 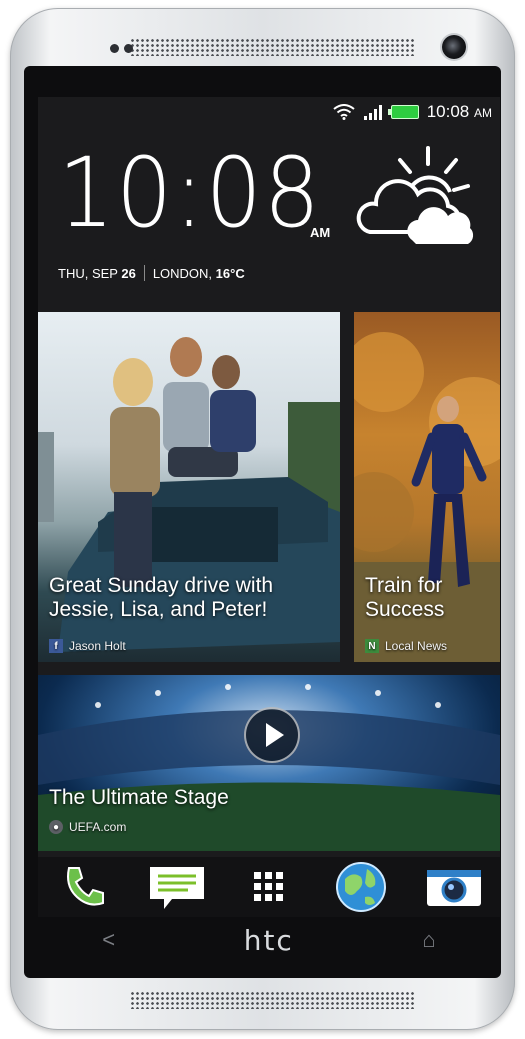 I want to click on feed-source: f Jason Holt, so click(x=87, y=646).